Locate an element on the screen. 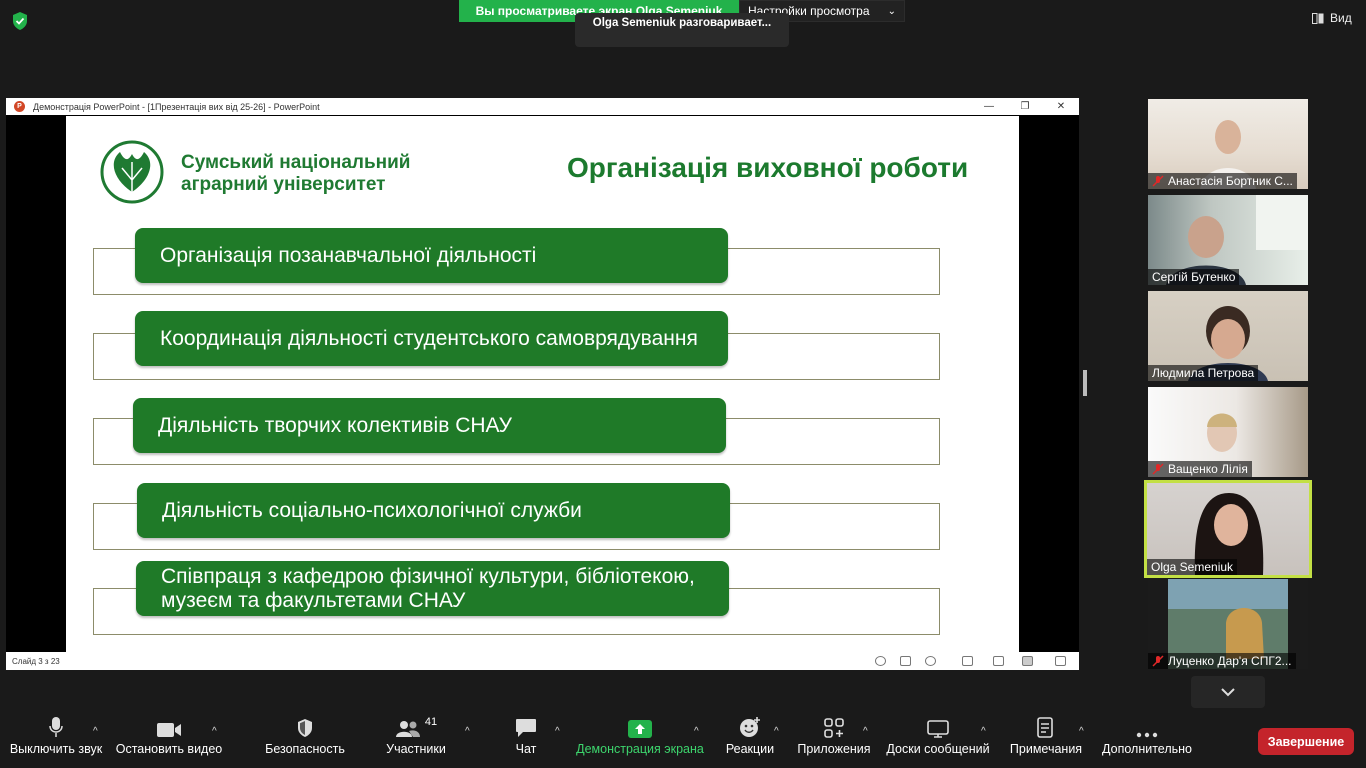 The image size is (1366, 768). notes-icon is located at coordinates (1045, 727).